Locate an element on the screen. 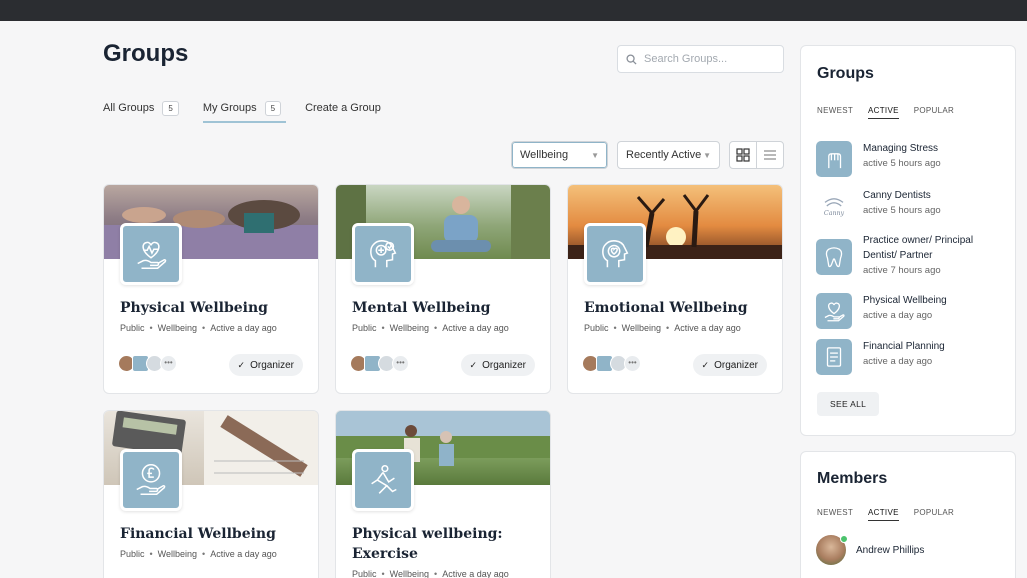 Image resolution: width=1027 pixels, height=578 pixels. tab-label: Create a Group is located at coordinates (343, 108).